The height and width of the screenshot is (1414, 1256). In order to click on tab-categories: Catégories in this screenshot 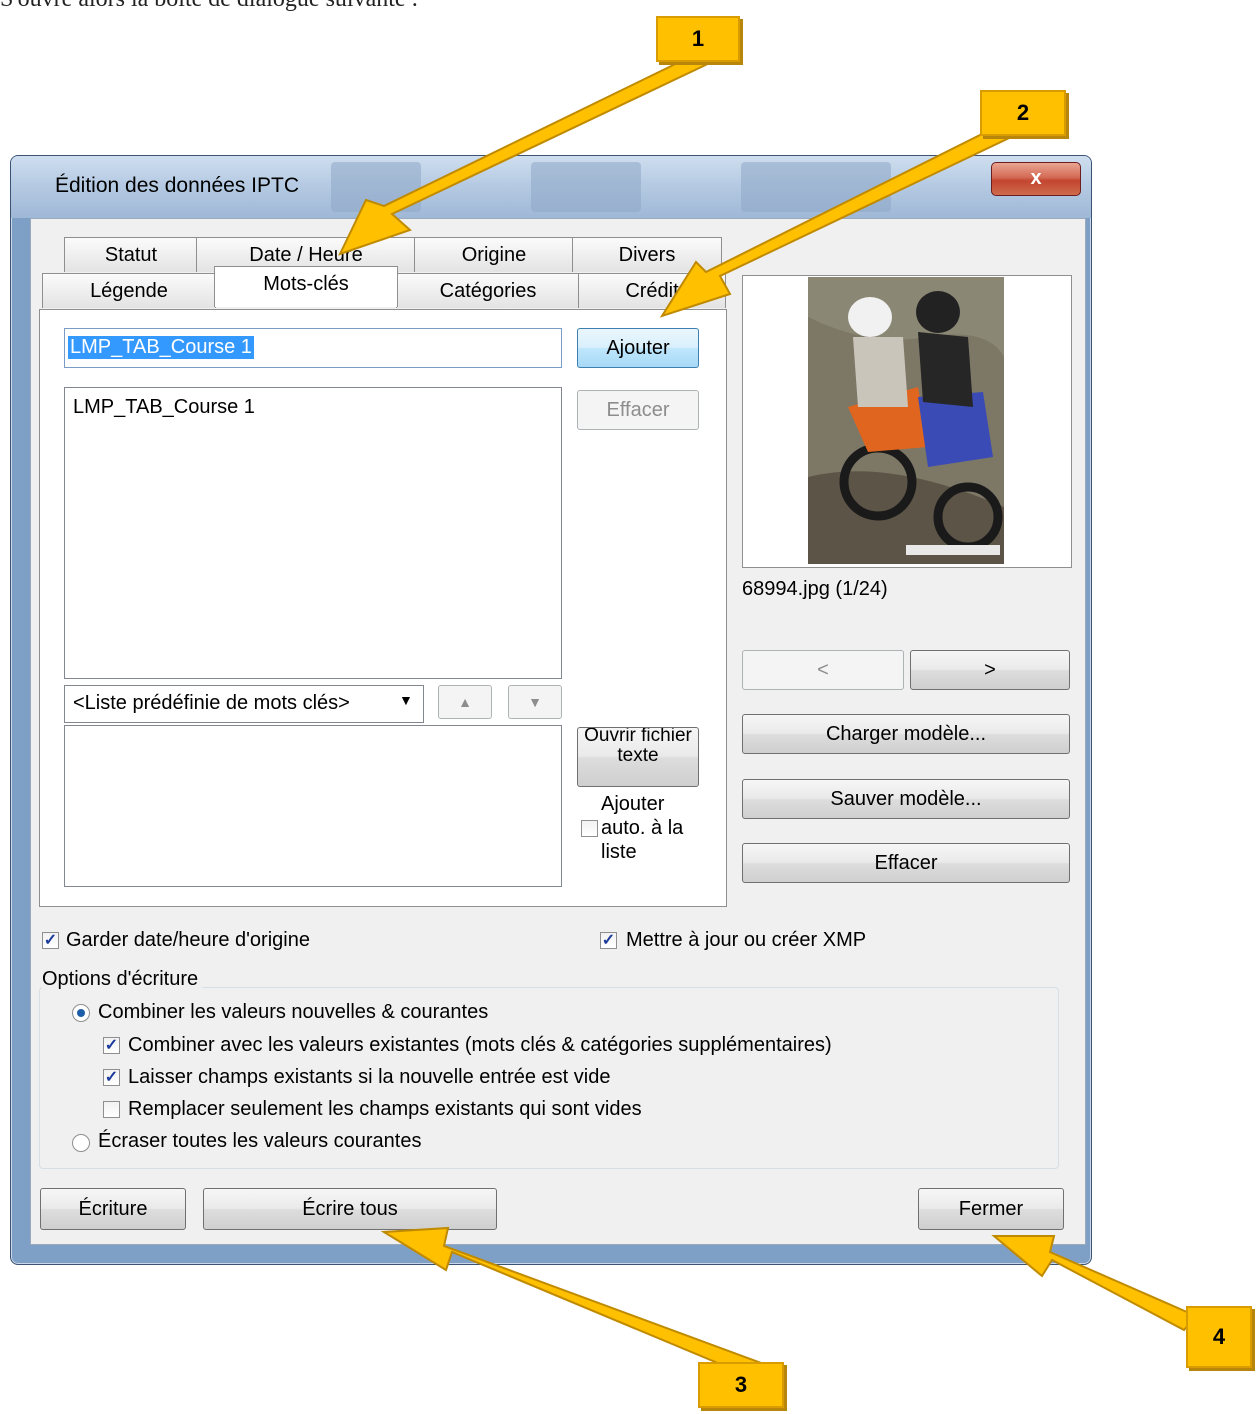, I will do `click(488, 290)`.